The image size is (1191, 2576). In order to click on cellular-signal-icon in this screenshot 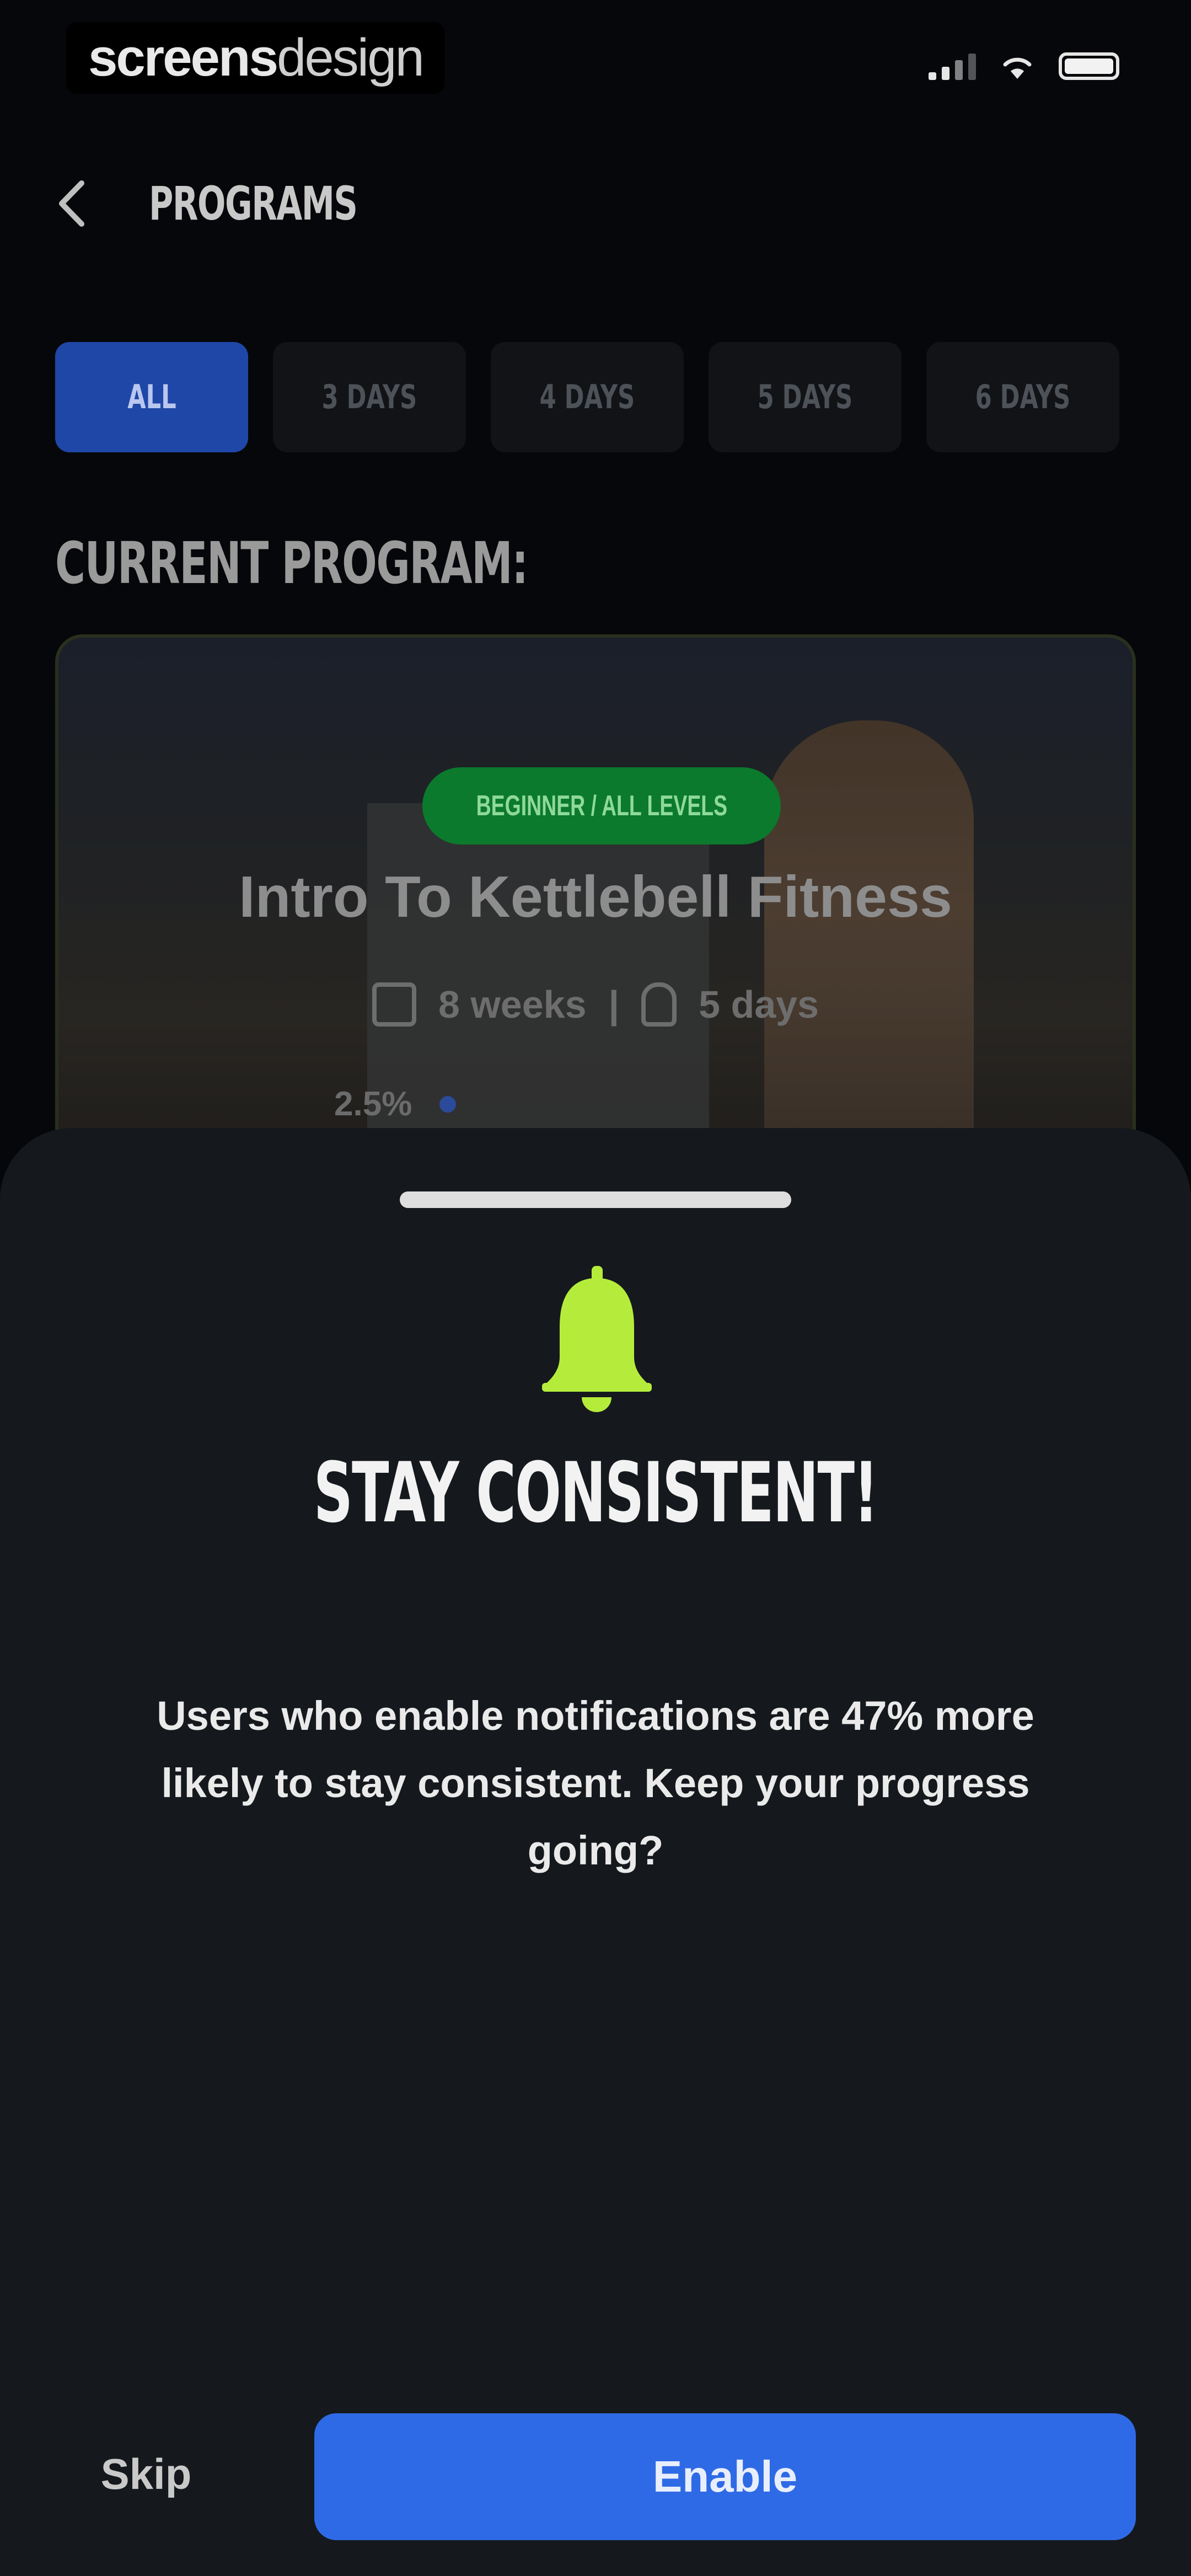, I will do `click(953, 66)`.